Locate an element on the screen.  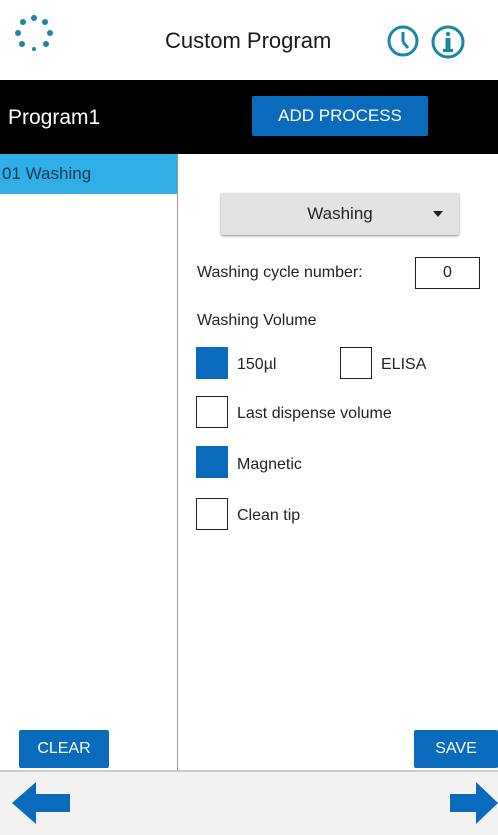
page-title: Custom Program is located at coordinates (248, 40).